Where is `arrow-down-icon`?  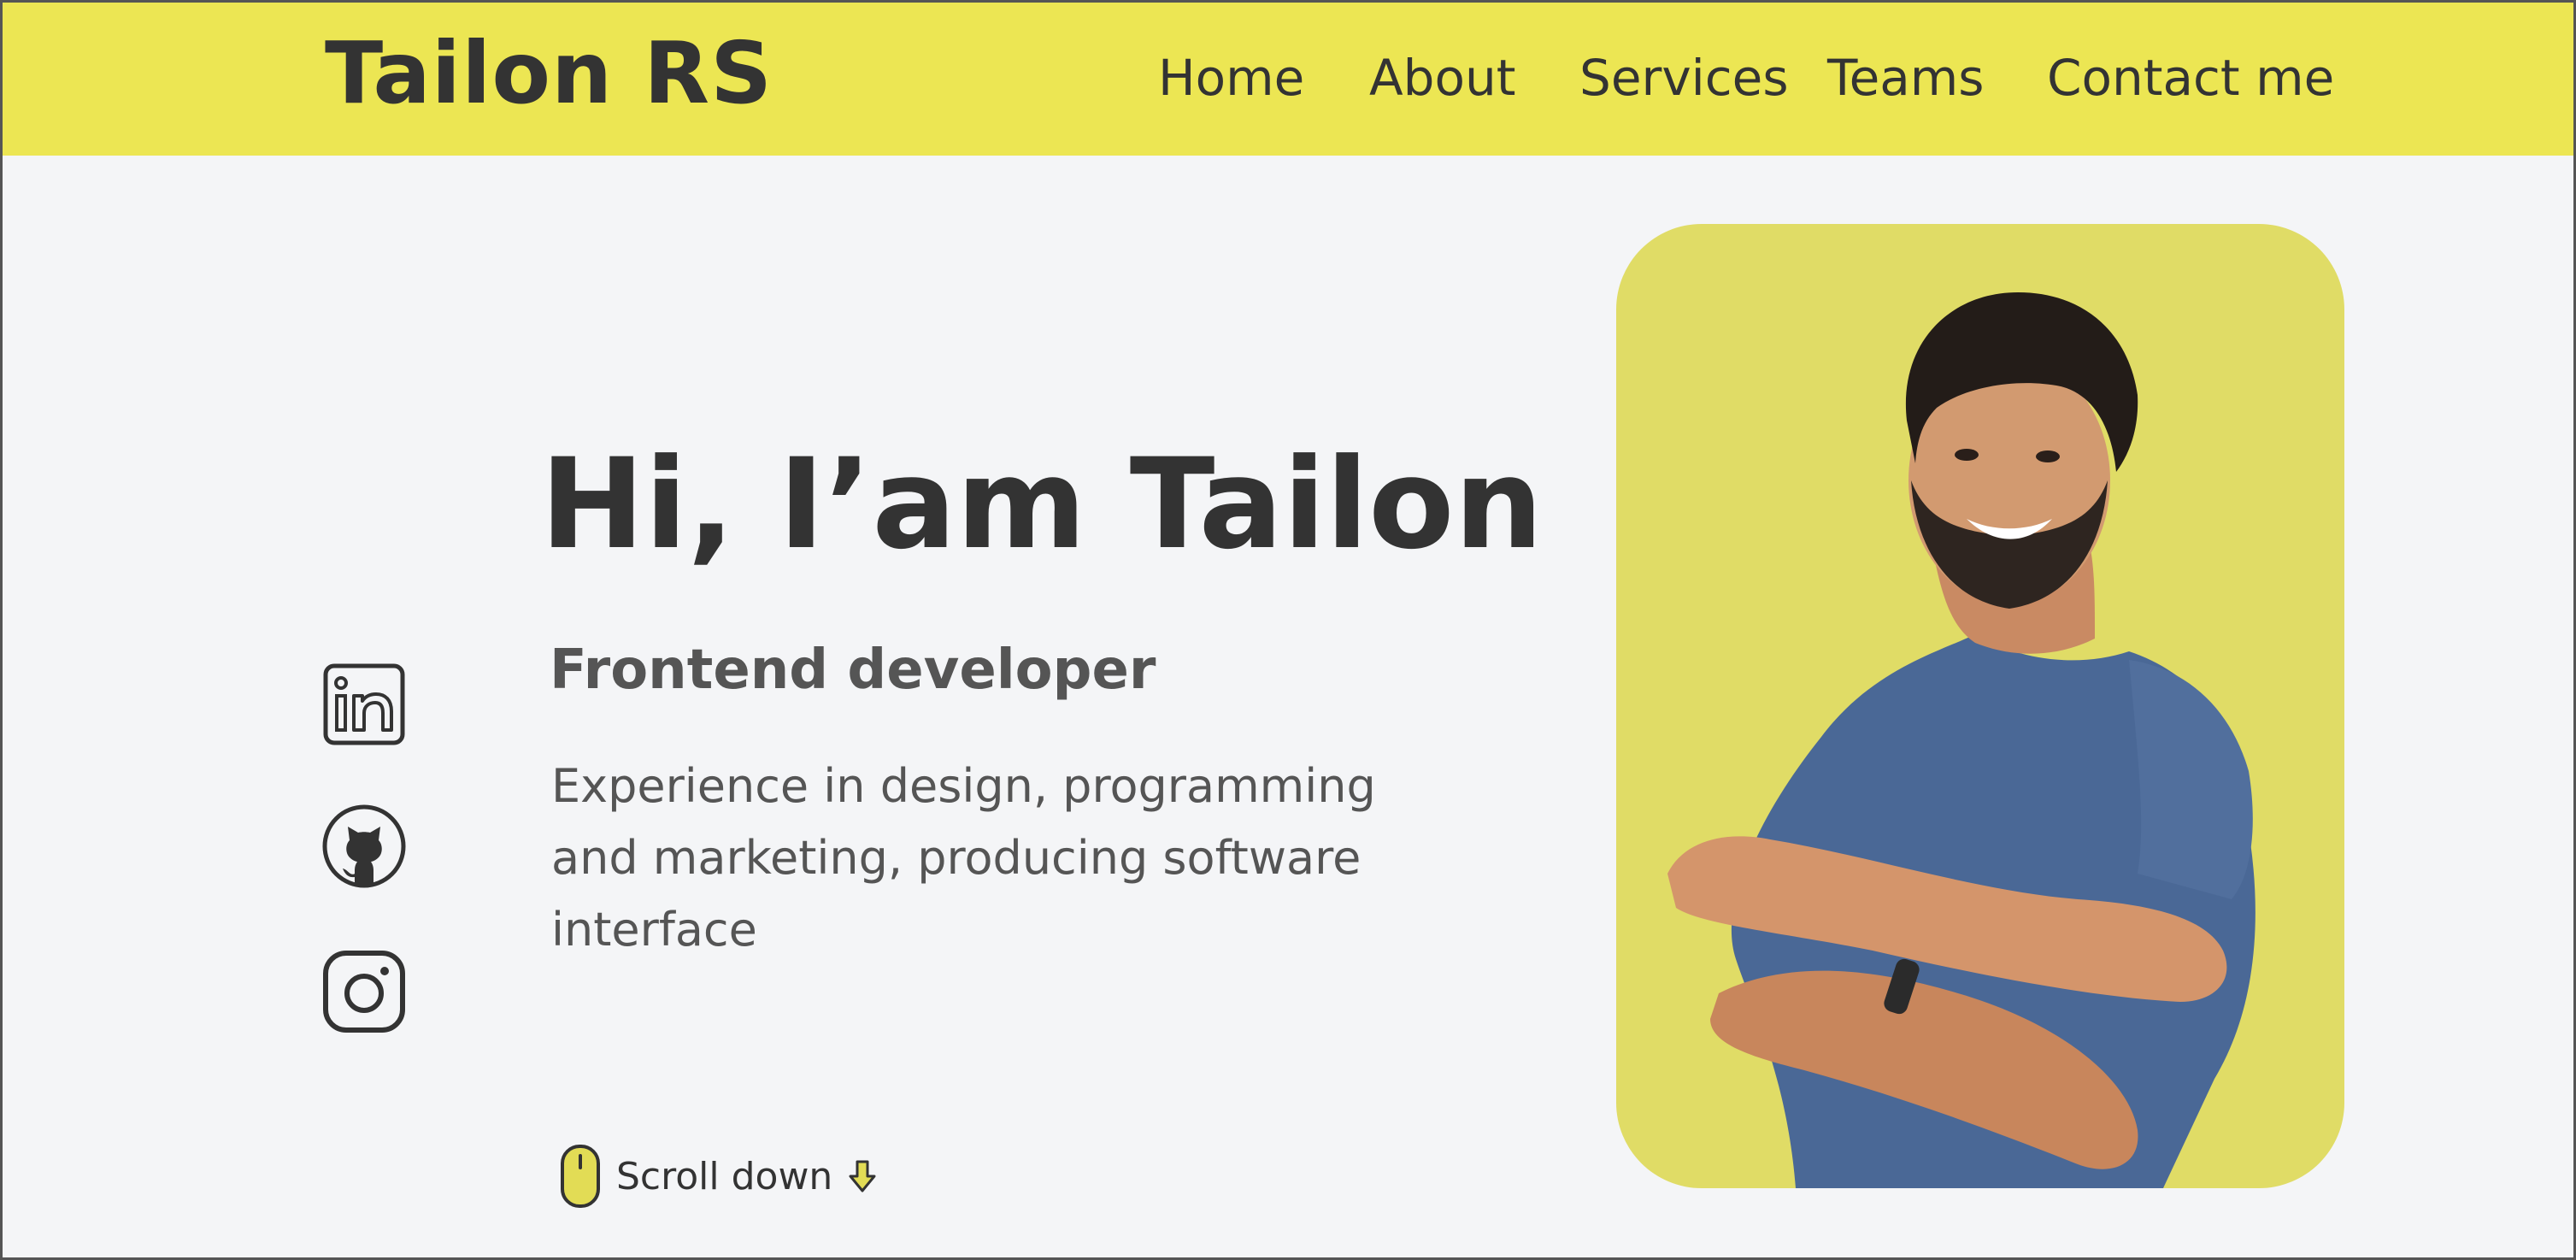 arrow-down-icon is located at coordinates (862, 1176).